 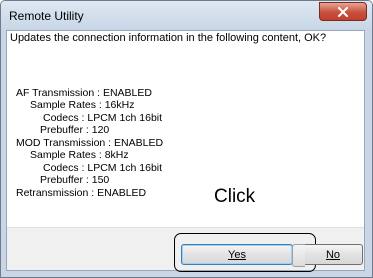 I want to click on title-bar: Remote Utility, so click(x=186, y=16).